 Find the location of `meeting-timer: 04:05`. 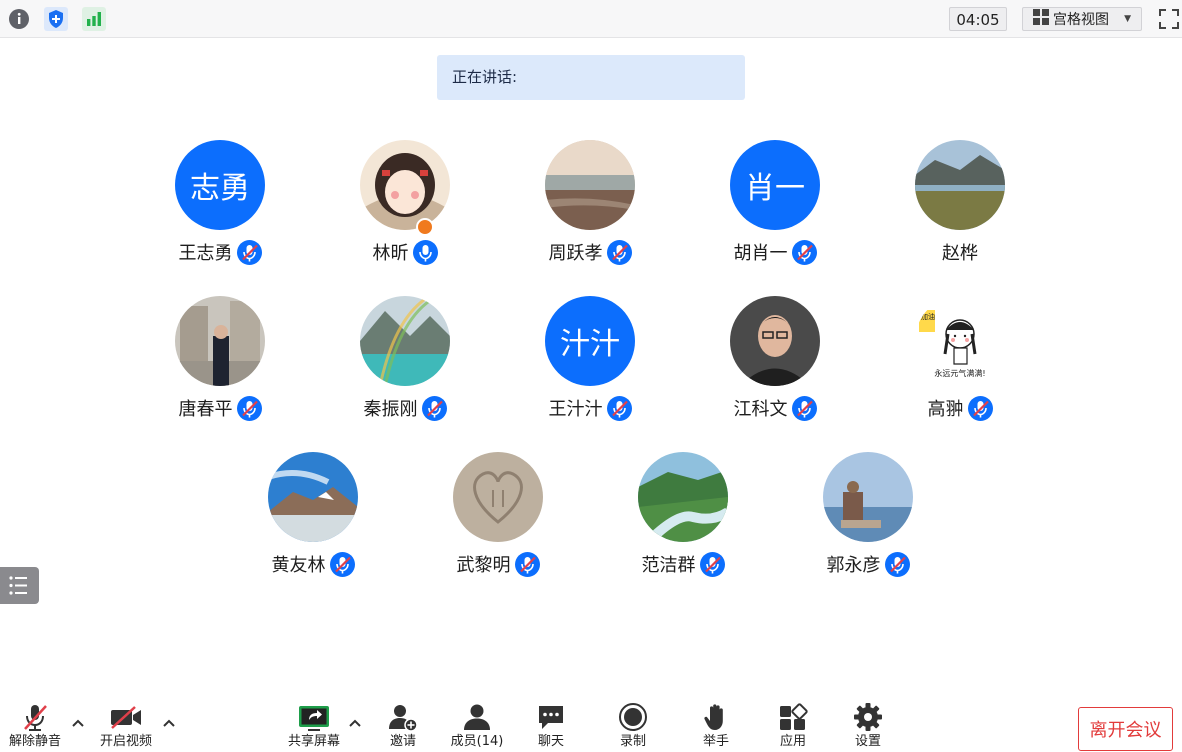

meeting-timer: 04:05 is located at coordinates (978, 19).